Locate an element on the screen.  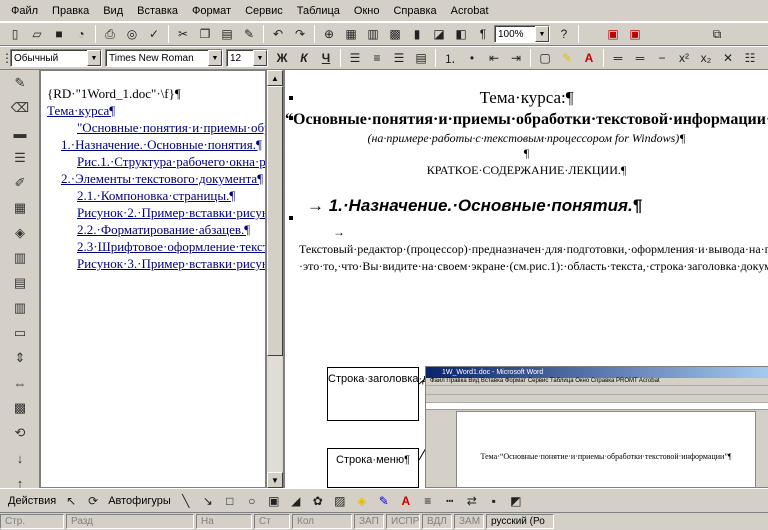
menu-table: Таблица is located at coordinates (318, 11).